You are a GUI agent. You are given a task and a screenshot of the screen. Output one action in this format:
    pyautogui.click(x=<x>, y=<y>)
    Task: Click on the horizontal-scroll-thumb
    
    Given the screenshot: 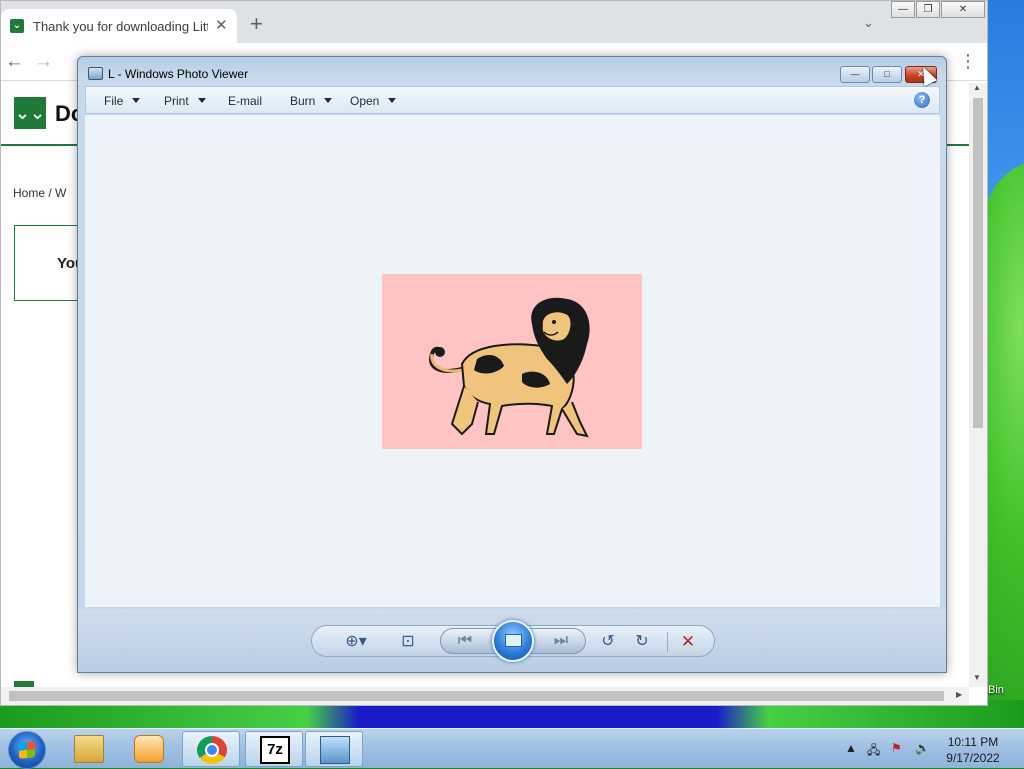 What is the action you would take?
    pyautogui.click(x=476, y=696)
    